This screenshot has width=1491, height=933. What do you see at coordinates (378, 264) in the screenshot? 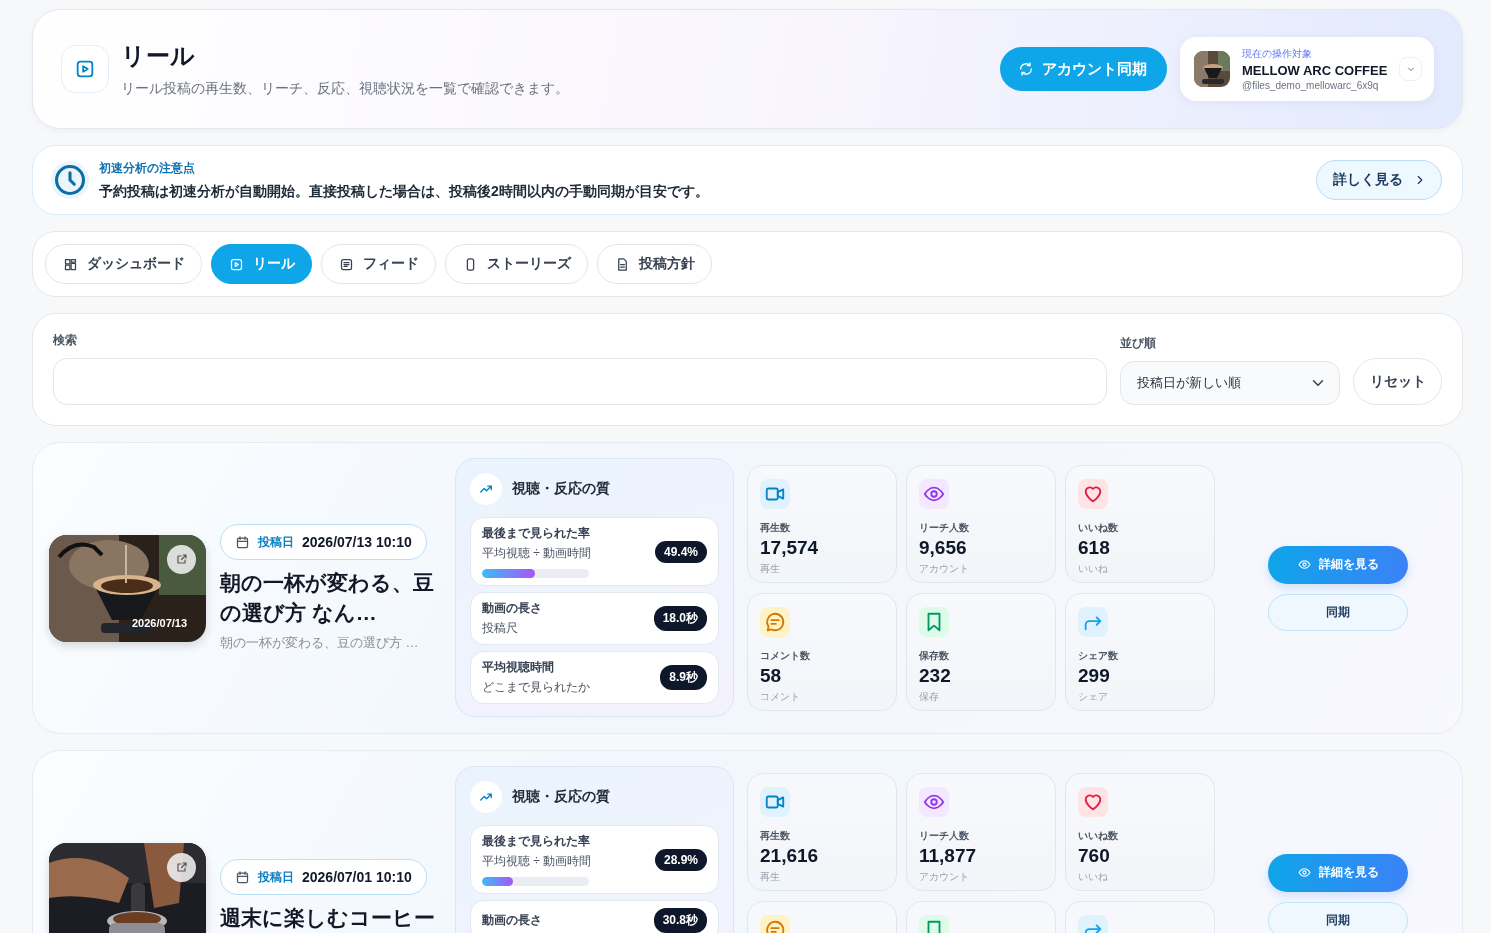
I see `tab: フィード` at bounding box center [378, 264].